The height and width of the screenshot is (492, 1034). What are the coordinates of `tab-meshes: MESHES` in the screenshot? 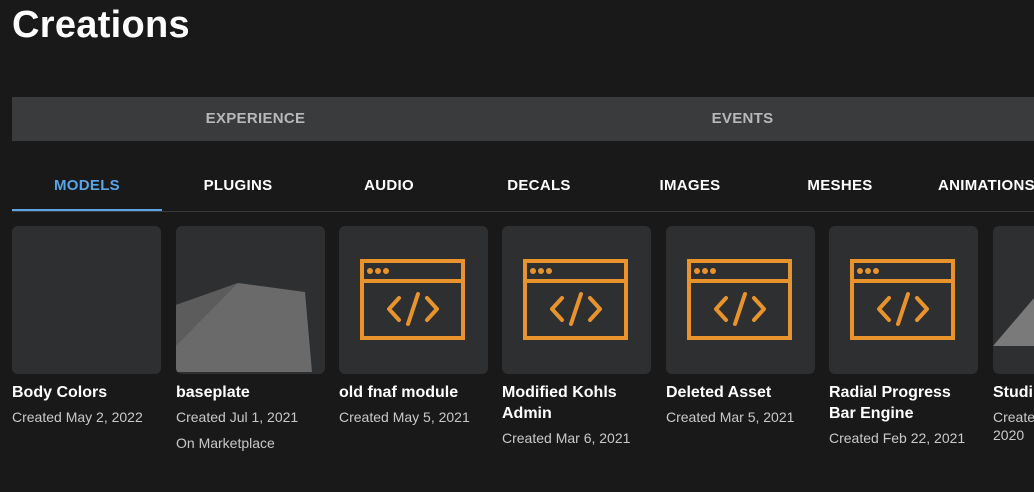 It's located at (840, 187).